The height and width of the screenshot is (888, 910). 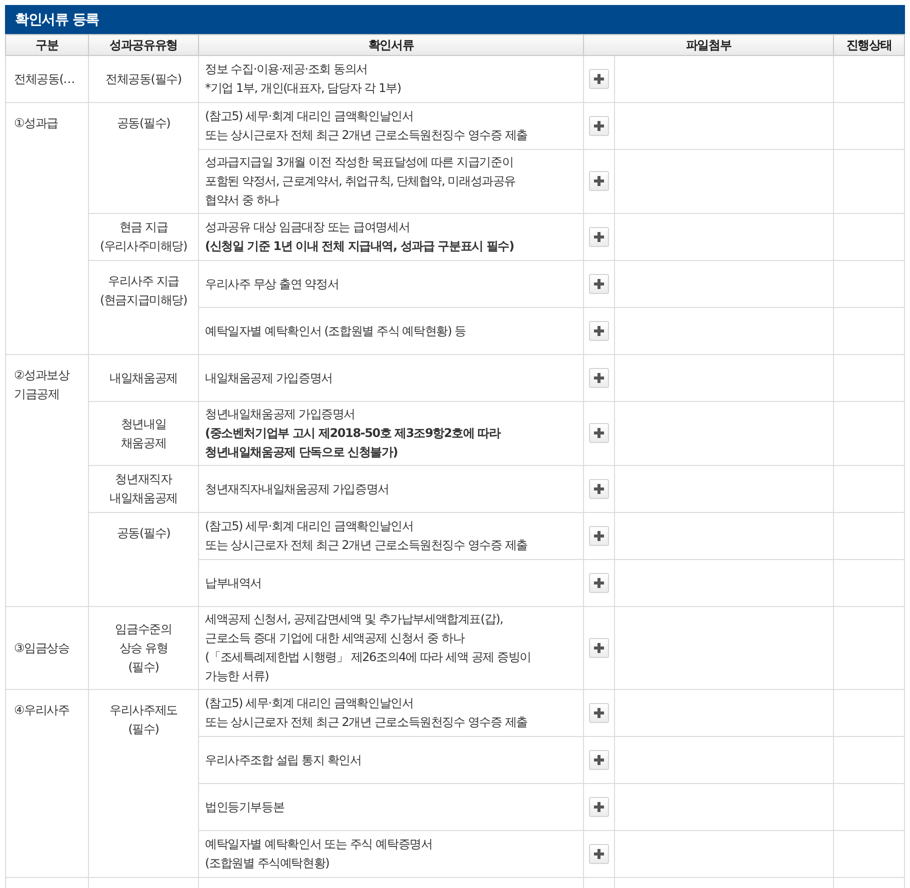 What do you see at coordinates (233, 583) in the screenshot?
I see `document-text: 납부내역서` at bounding box center [233, 583].